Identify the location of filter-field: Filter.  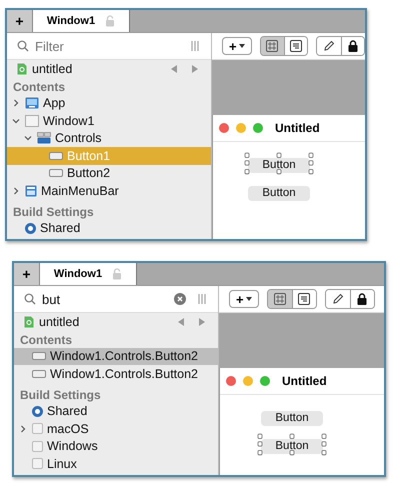
(97, 46).